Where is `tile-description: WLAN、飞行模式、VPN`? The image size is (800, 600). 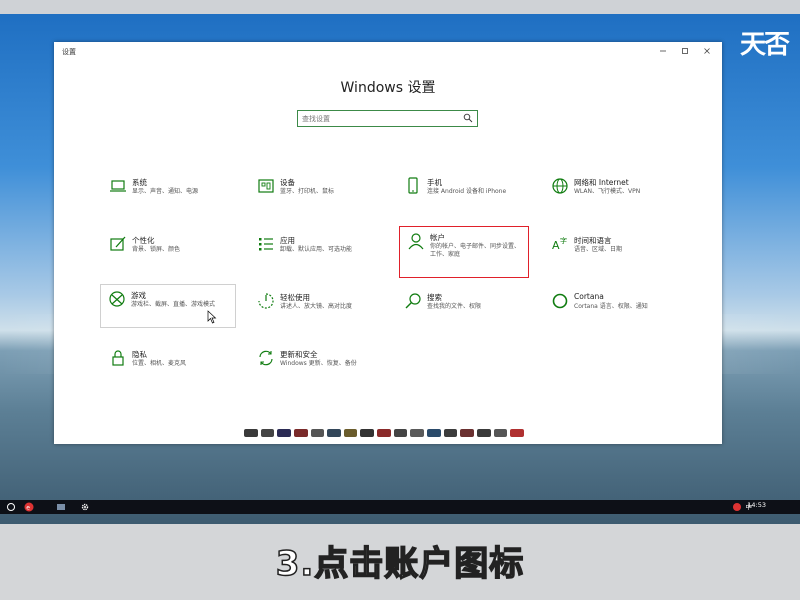
tile-description: WLAN、飞行模式、VPN is located at coordinates (607, 191).